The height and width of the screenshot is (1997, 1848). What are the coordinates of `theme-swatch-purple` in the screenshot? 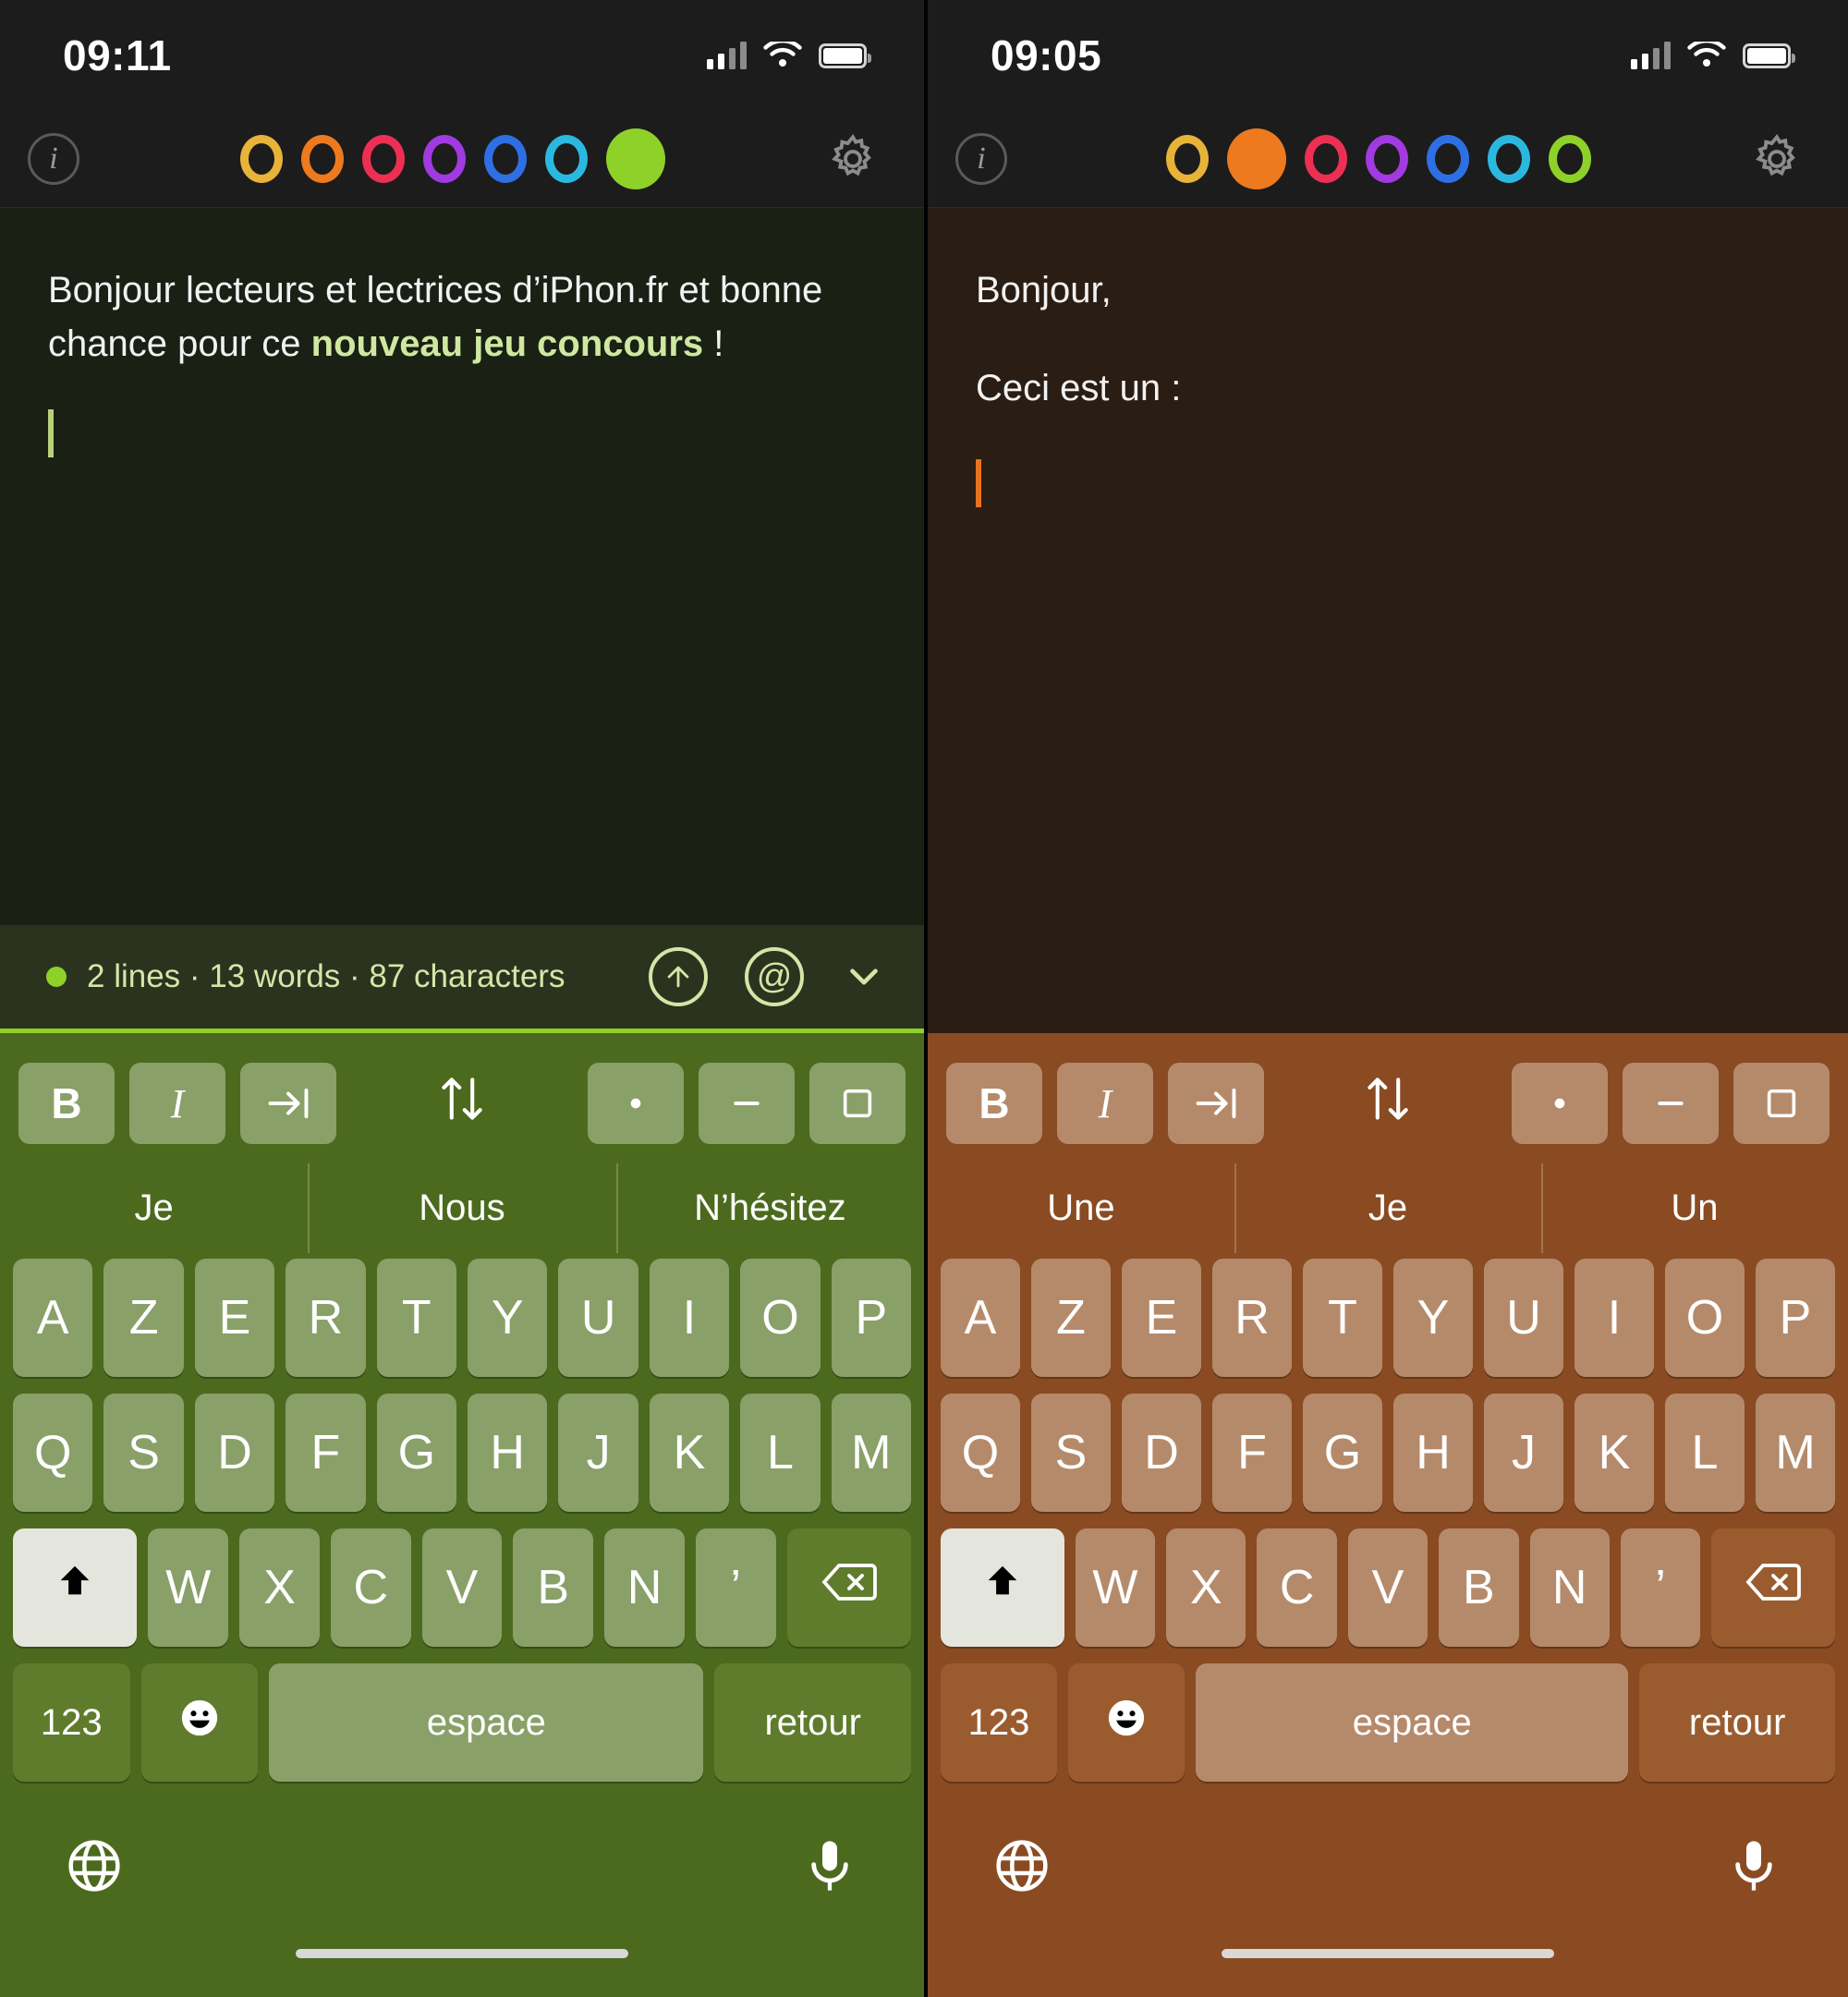 It's located at (444, 159).